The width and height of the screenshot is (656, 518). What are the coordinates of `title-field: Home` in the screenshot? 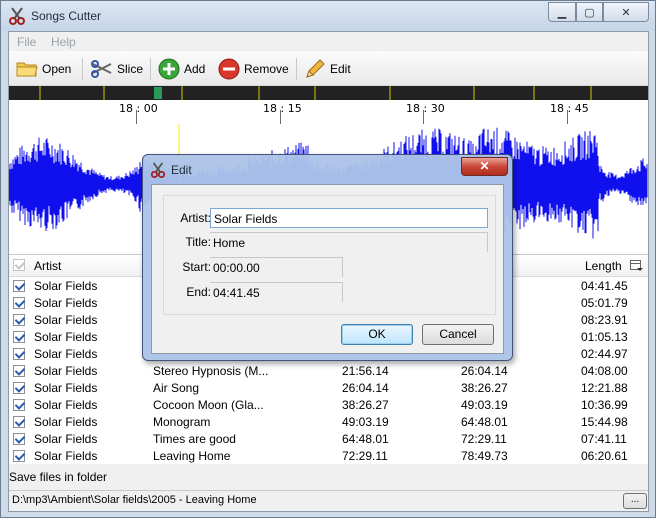 It's located at (349, 242).